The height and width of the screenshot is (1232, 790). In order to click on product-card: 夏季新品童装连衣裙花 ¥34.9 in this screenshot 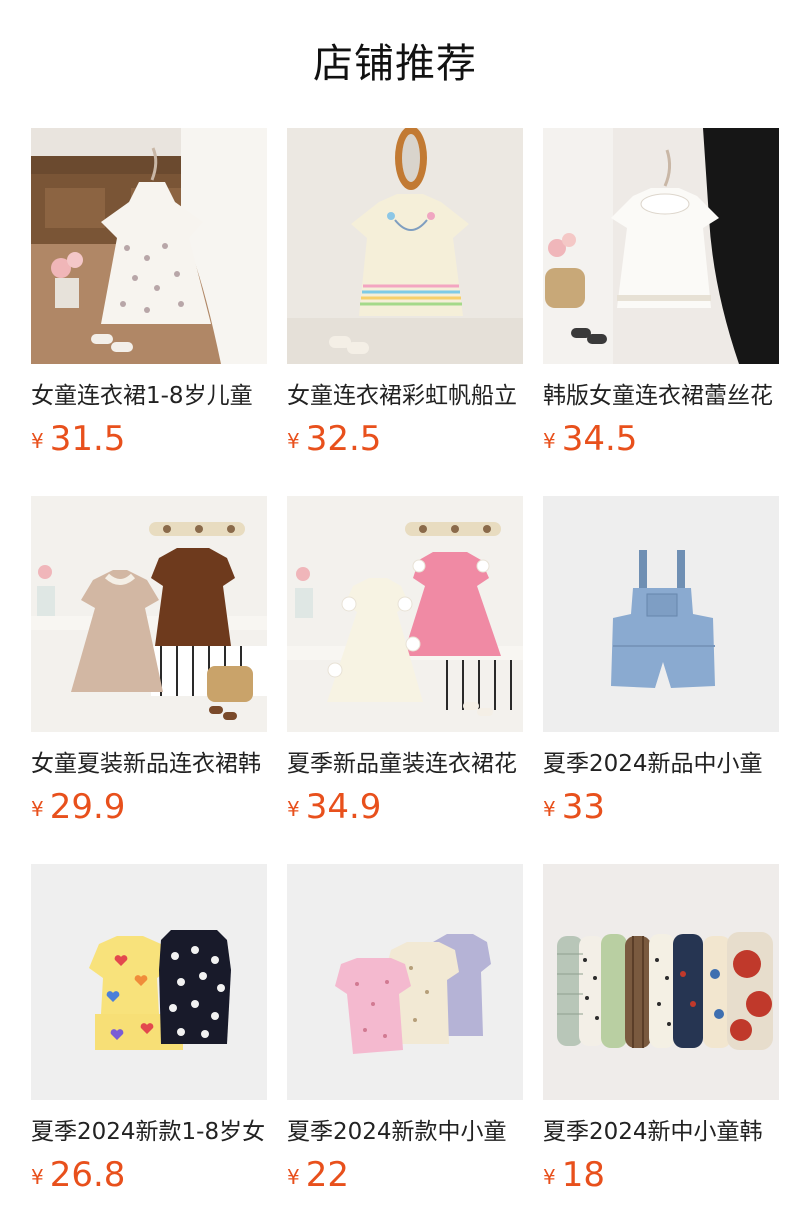, I will do `click(405, 680)`.